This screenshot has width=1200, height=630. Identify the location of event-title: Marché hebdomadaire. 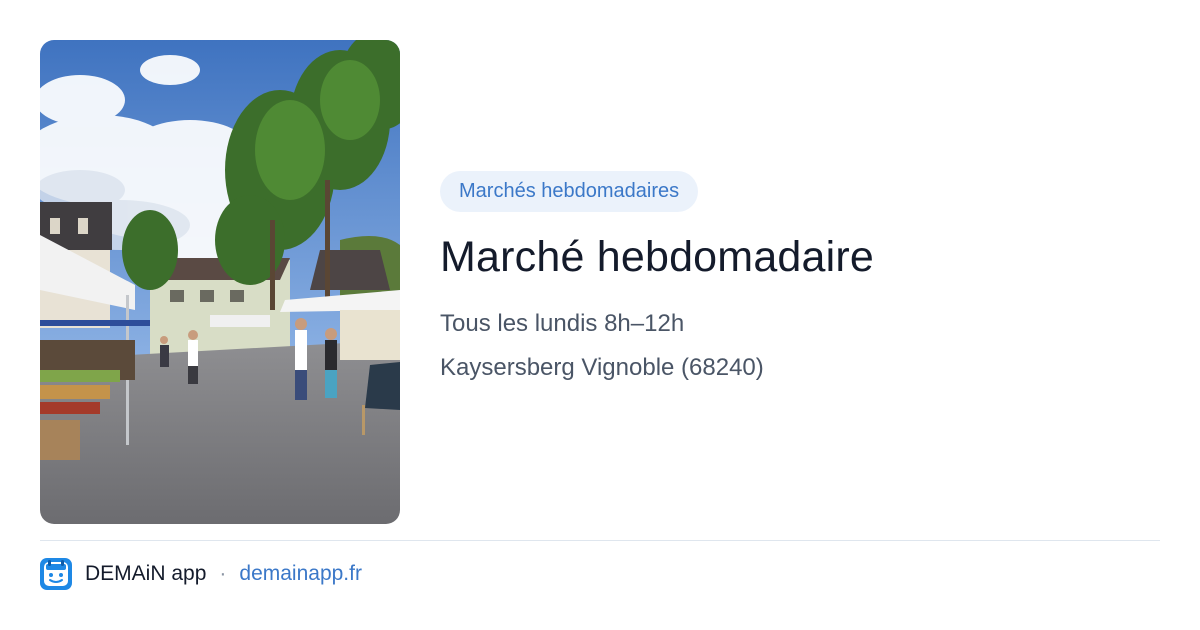
(657, 257).